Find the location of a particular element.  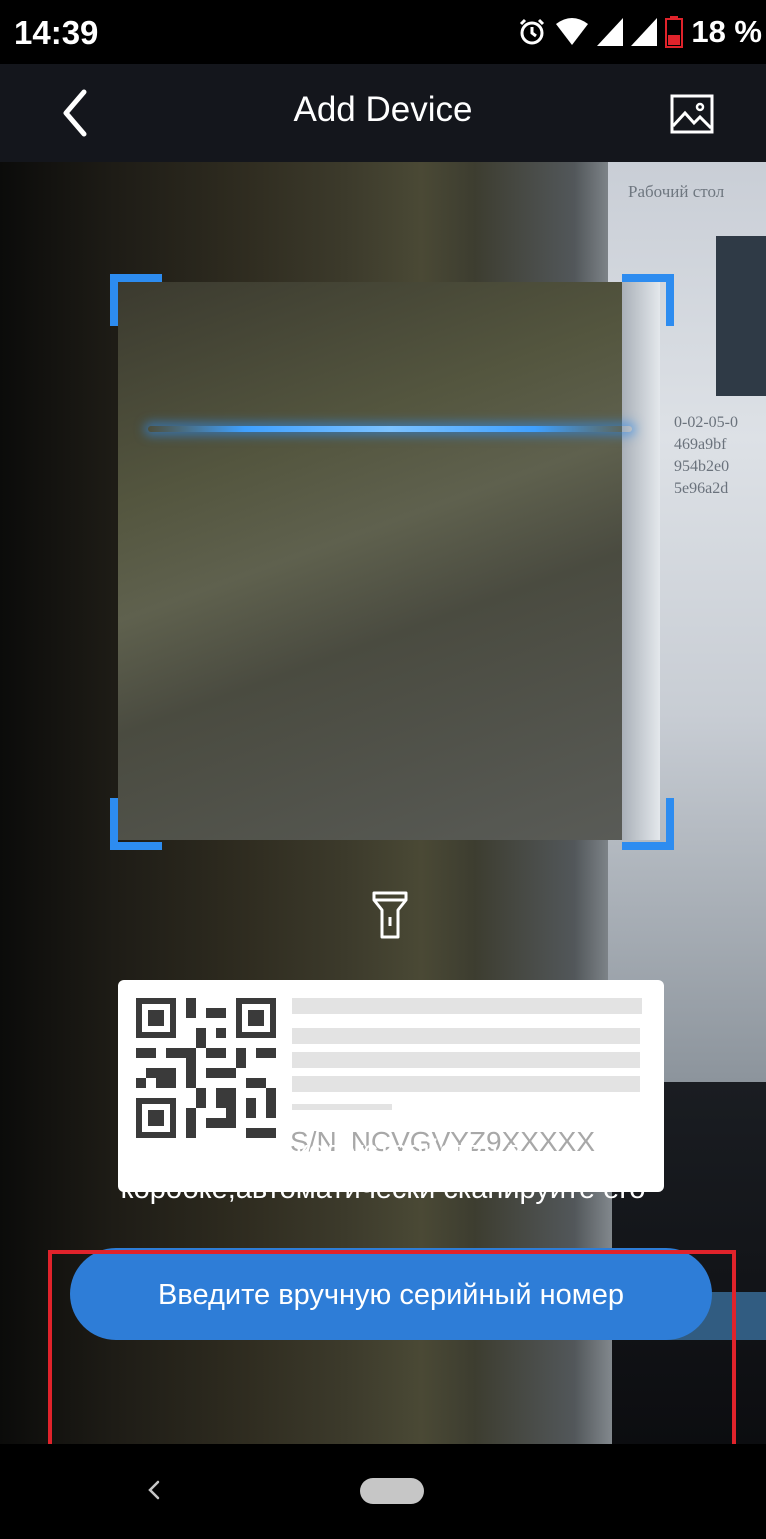

nav-home-button is located at coordinates (392, 1491).